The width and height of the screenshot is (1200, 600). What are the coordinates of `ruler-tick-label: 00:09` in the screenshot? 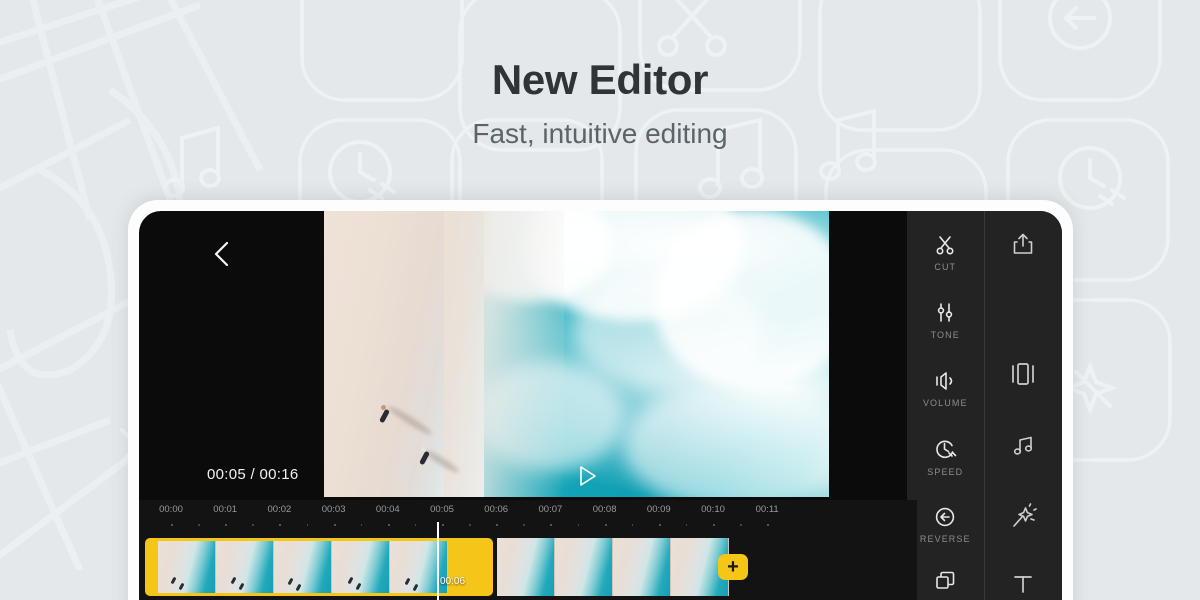 It's located at (658, 509).